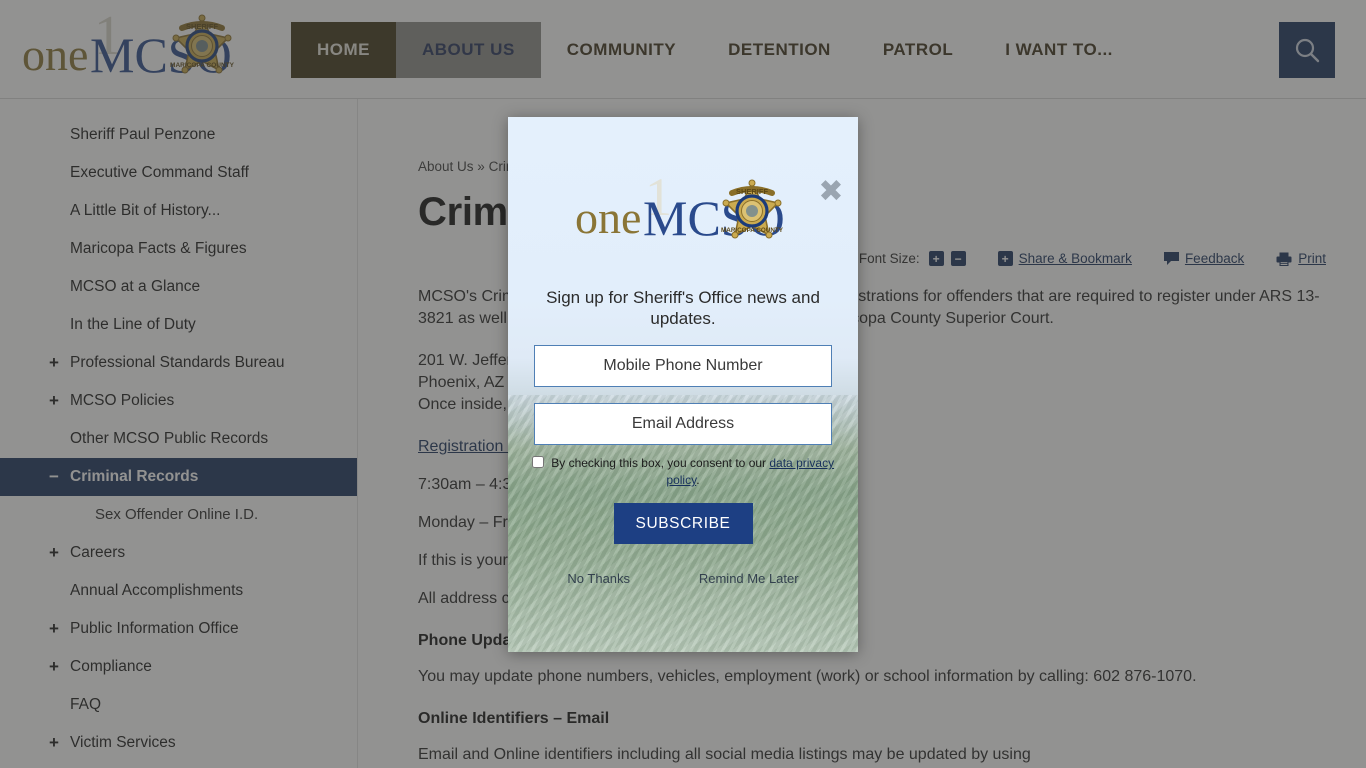  What do you see at coordinates (598, 578) in the screenshot?
I see `no-thanks-button: No Thanks` at bounding box center [598, 578].